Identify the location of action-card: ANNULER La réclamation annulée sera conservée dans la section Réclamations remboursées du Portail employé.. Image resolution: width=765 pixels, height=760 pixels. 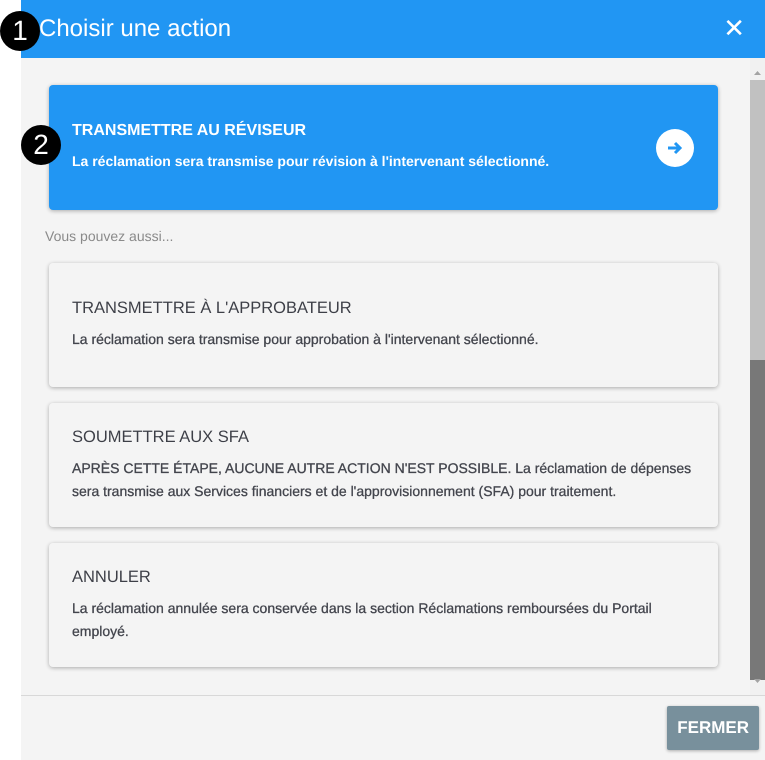
(383, 605).